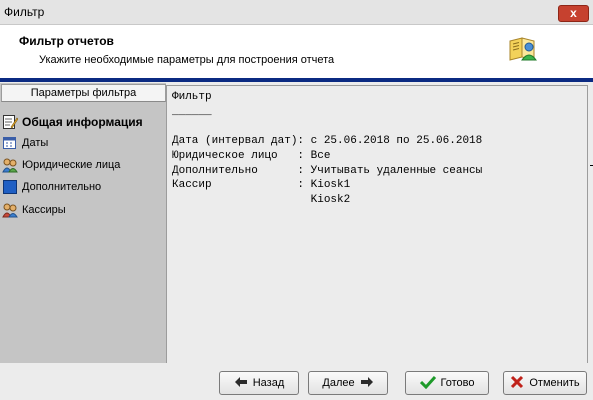  Describe the element at coordinates (71, 165) in the screenshot. I see `sidebar-item-label: Юридические лица` at that location.